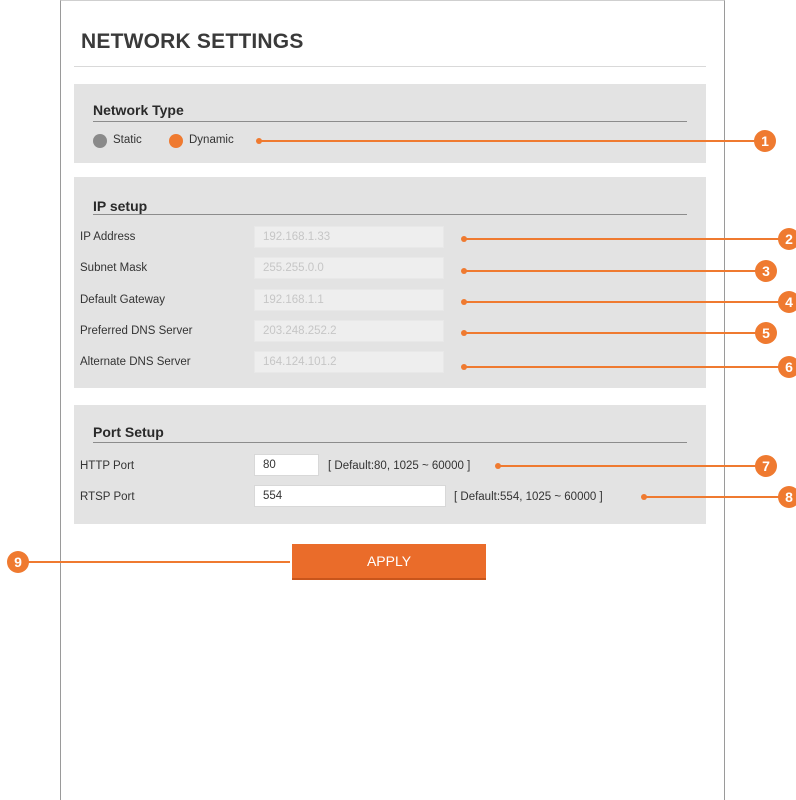  What do you see at coordinates (128, 432) in the screenshot?
I see `port-setup-title: Port Setup` at bounding box center [128, 432].